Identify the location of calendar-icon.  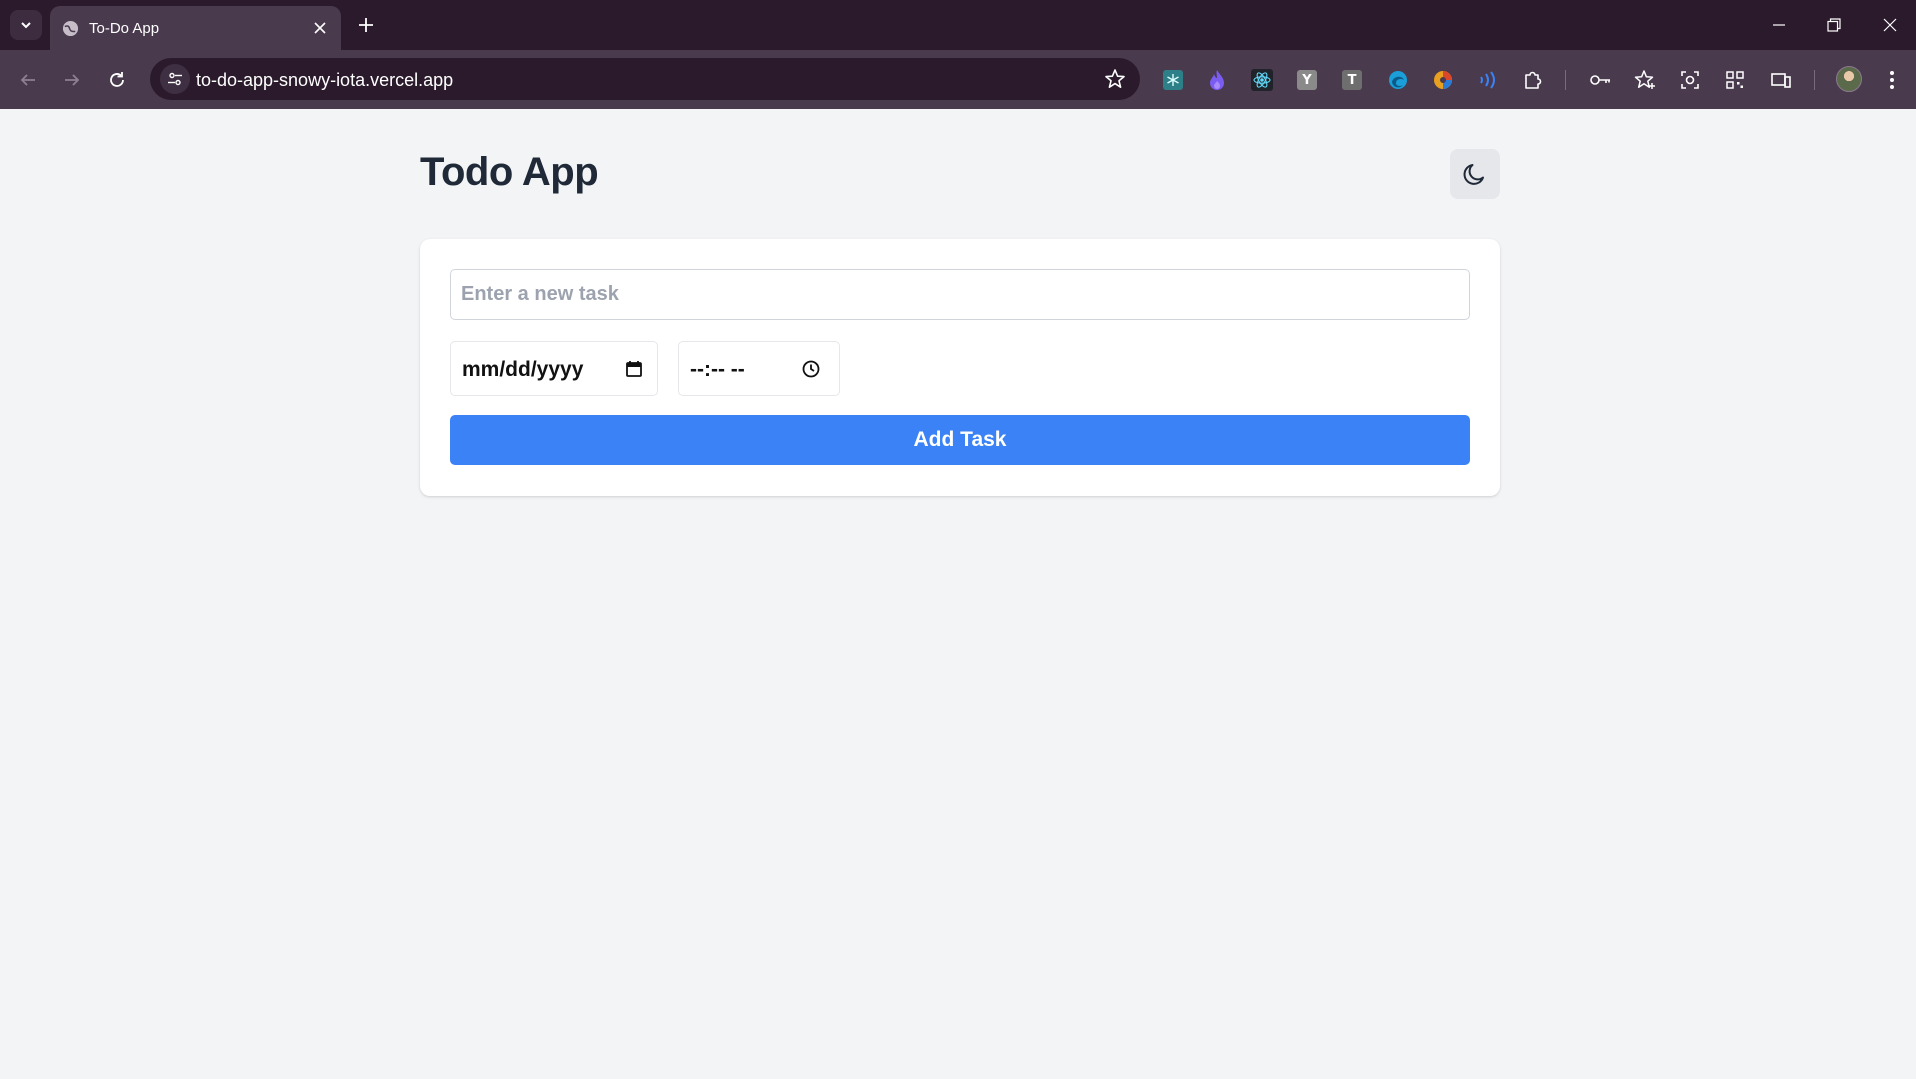
(634, 369).